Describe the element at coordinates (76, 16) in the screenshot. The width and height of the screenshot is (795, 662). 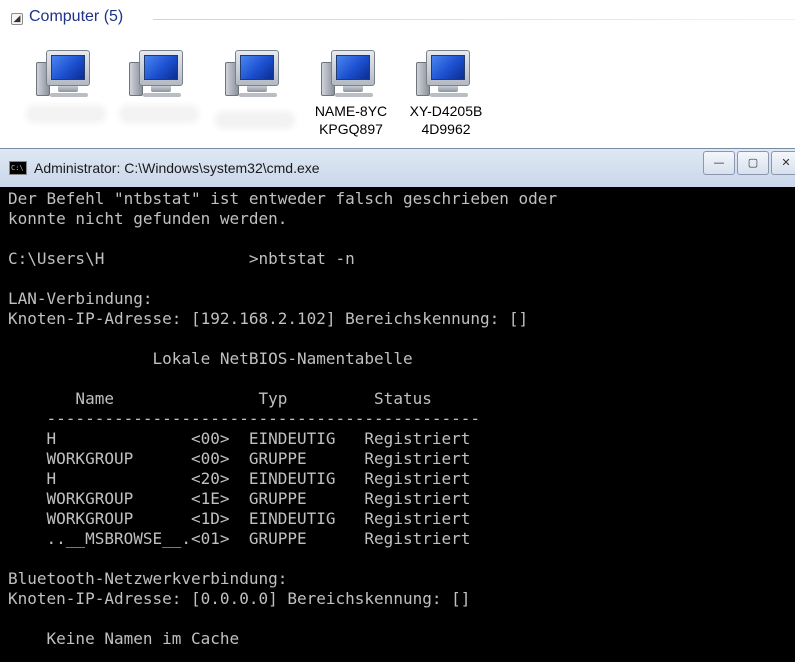
I see `group-title: Computer (5)` at that location.